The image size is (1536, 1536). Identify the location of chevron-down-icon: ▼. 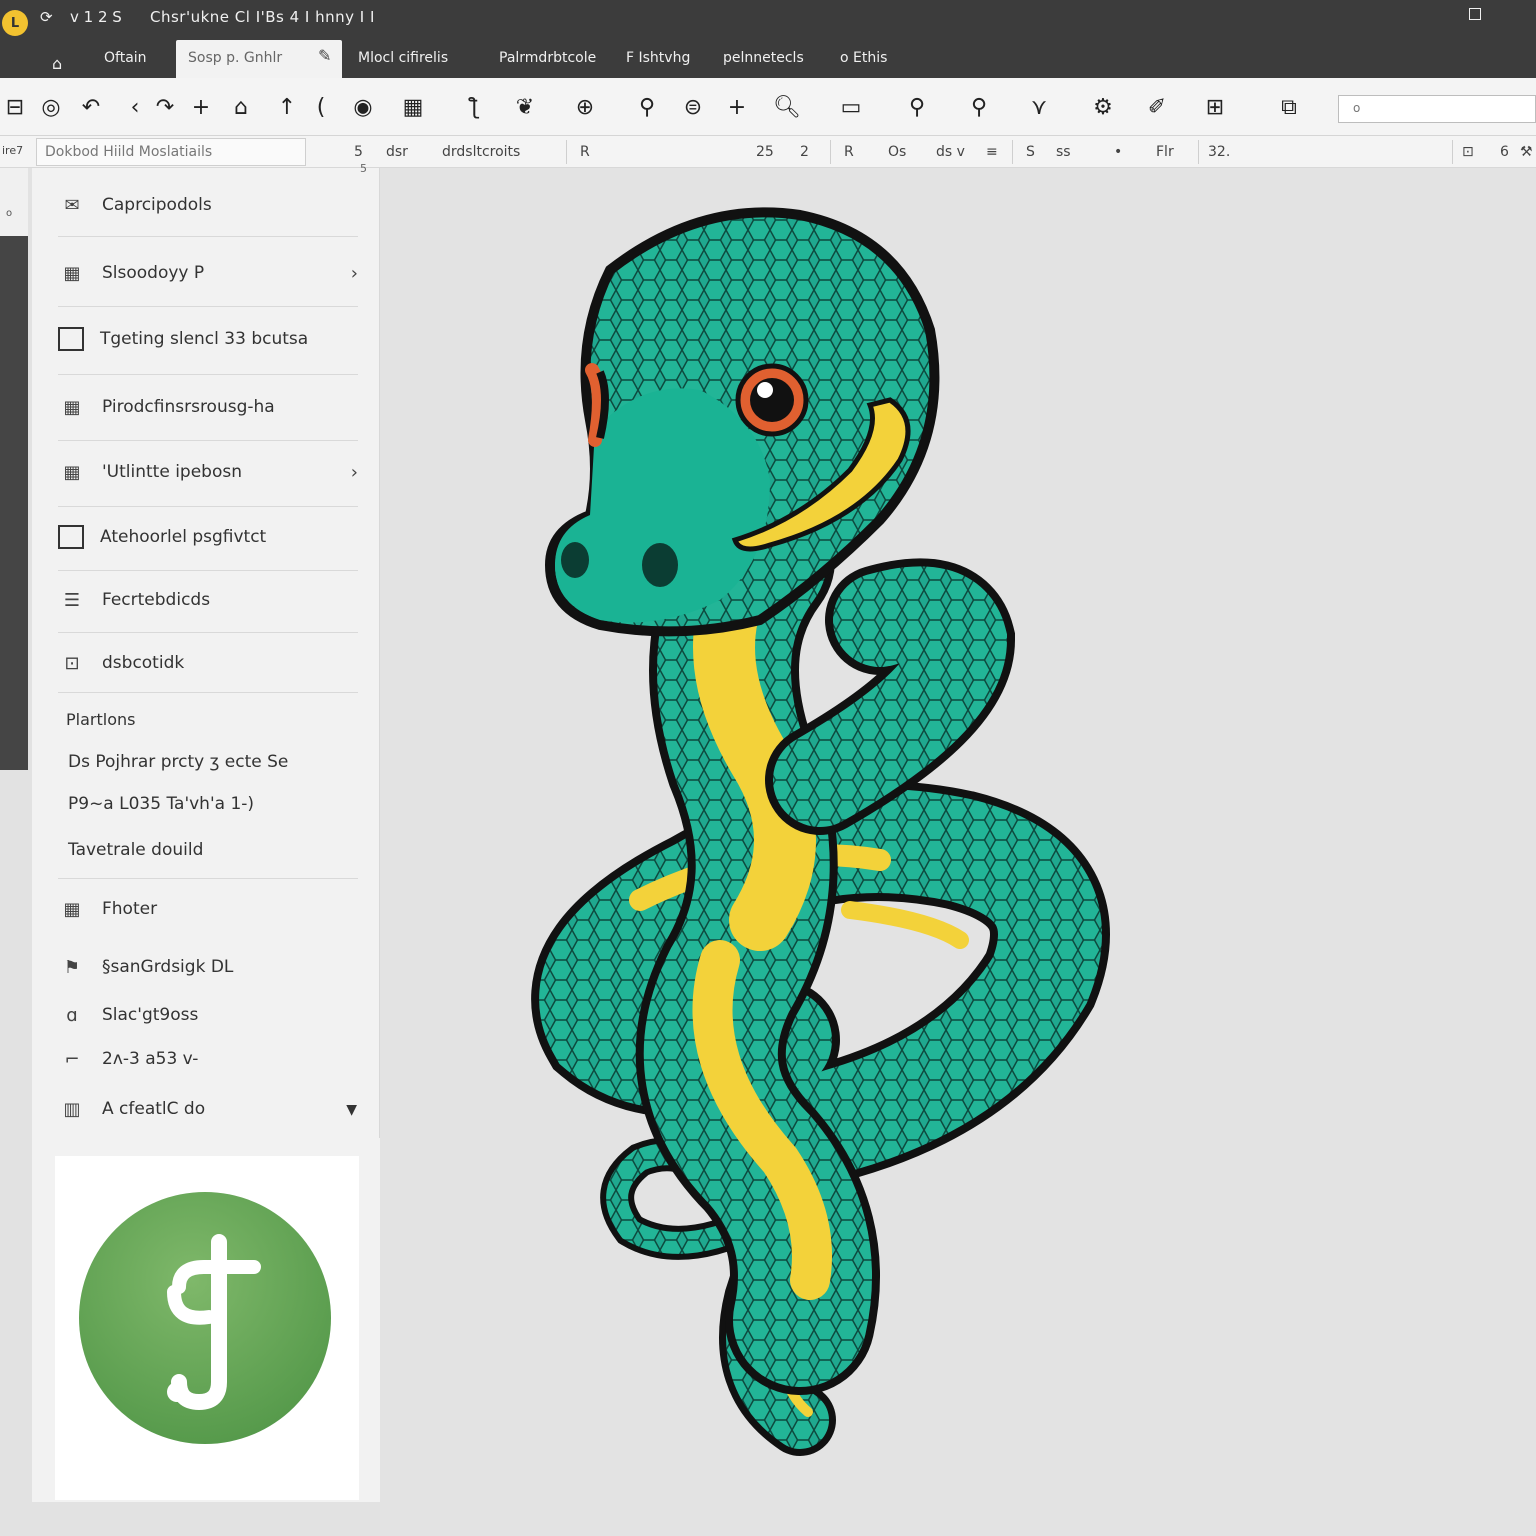
(351, 1110).